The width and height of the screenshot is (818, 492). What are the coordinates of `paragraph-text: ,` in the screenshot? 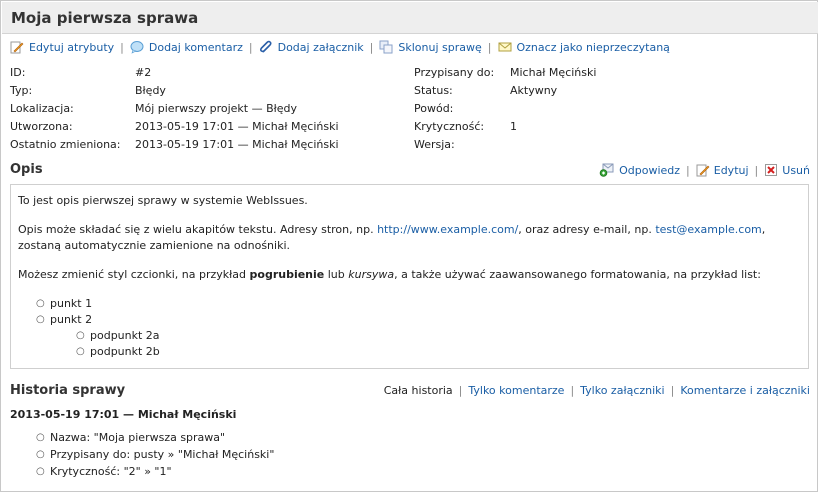 It's located at (763, 229).